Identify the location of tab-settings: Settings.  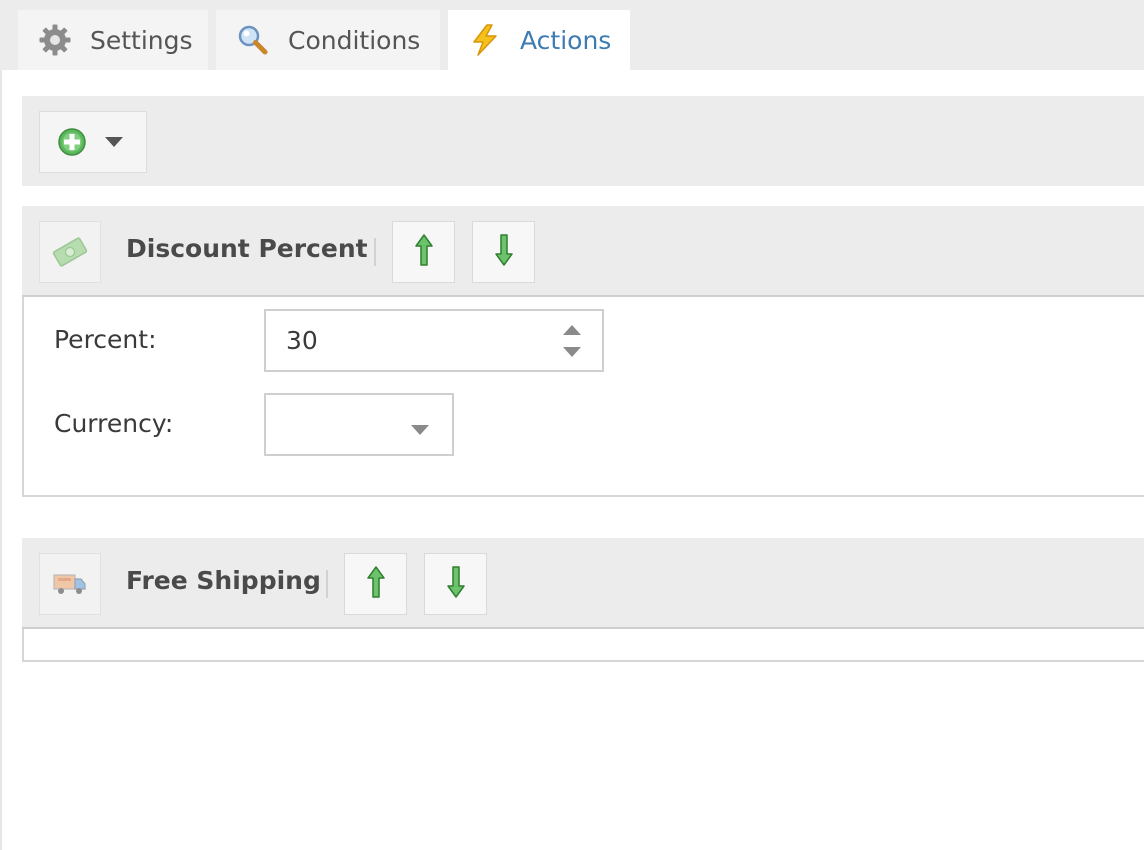
(113, 40).